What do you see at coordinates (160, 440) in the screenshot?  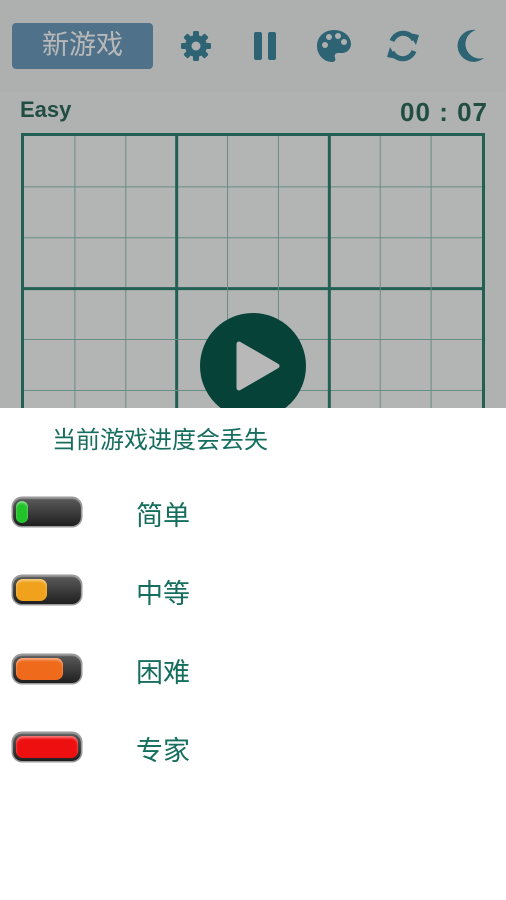 I see `progress-loss-warning: 当前游戏进度会丢失` at bounding box center [160, 440].